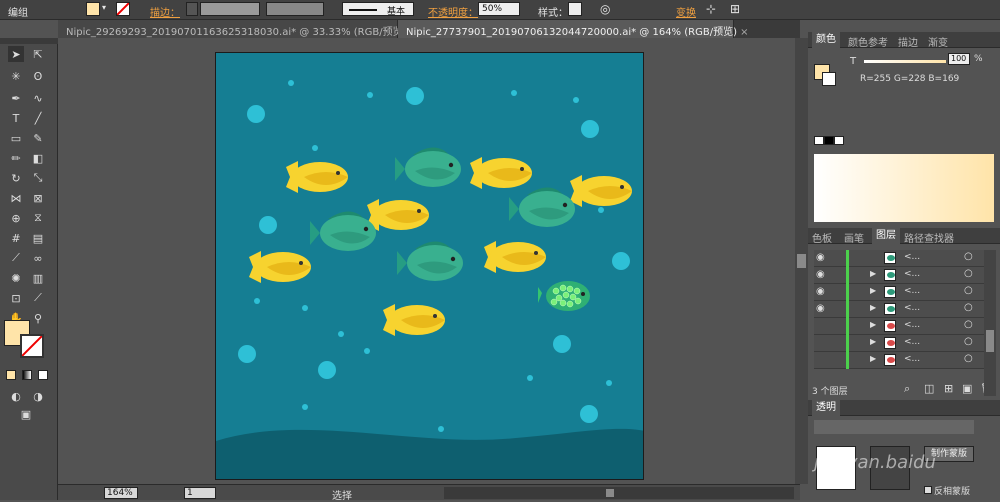 This screenshot has width=1000, height=502. What do you see at coordinates (165, 11) in the screenshot?
I see `stroke-label: 描边：` at bounding box center [165, 11].